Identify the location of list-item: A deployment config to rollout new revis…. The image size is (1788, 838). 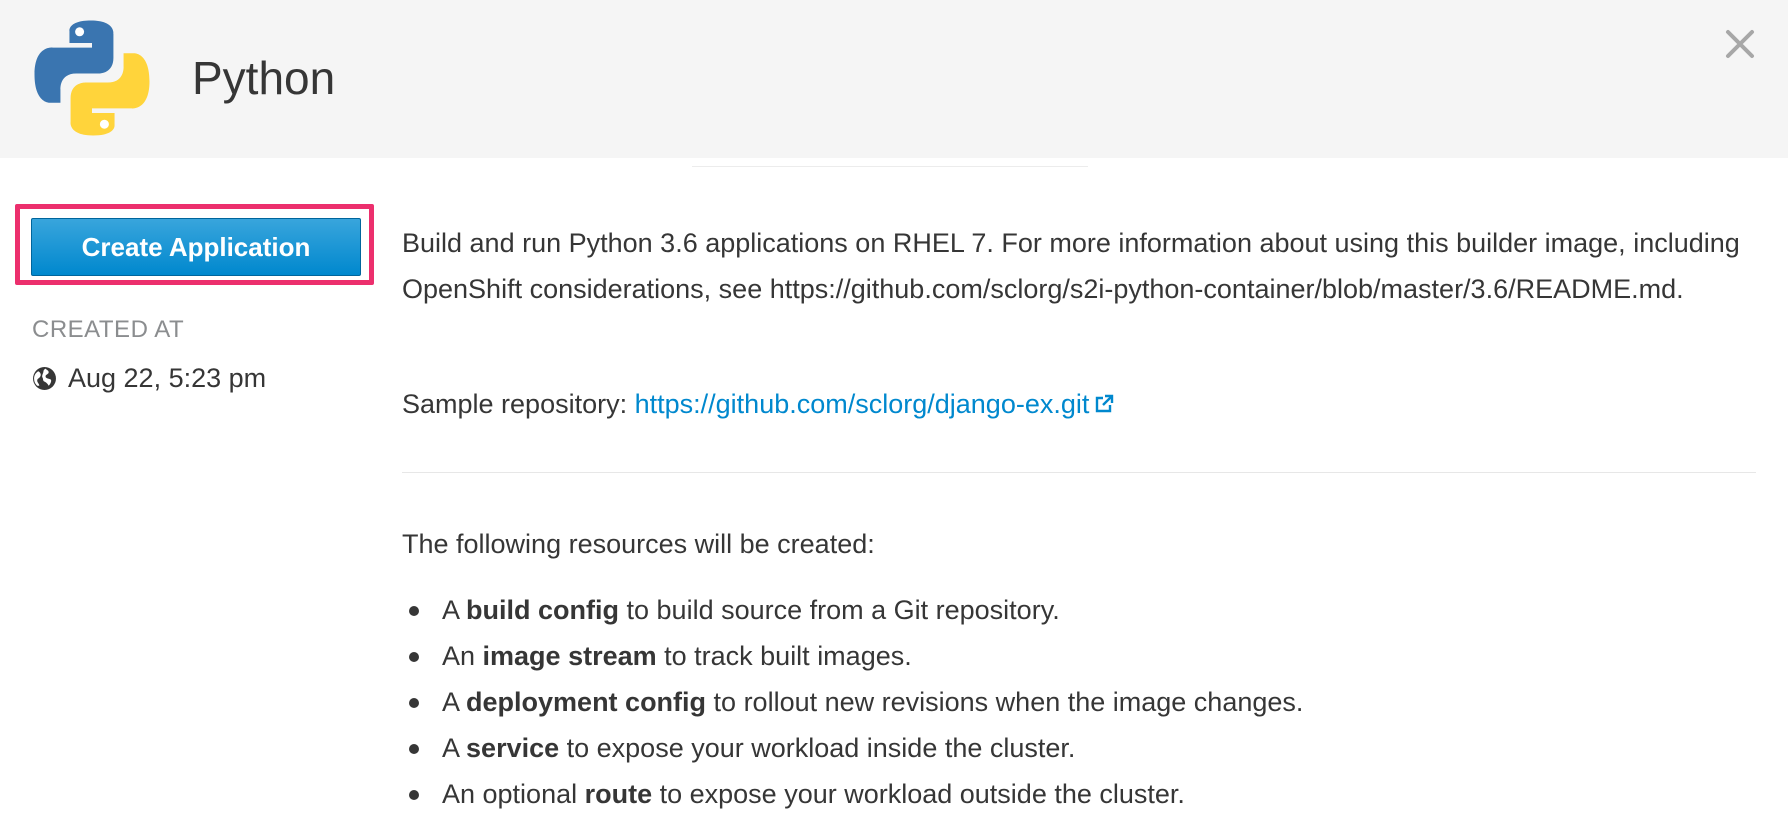
(852, 705).